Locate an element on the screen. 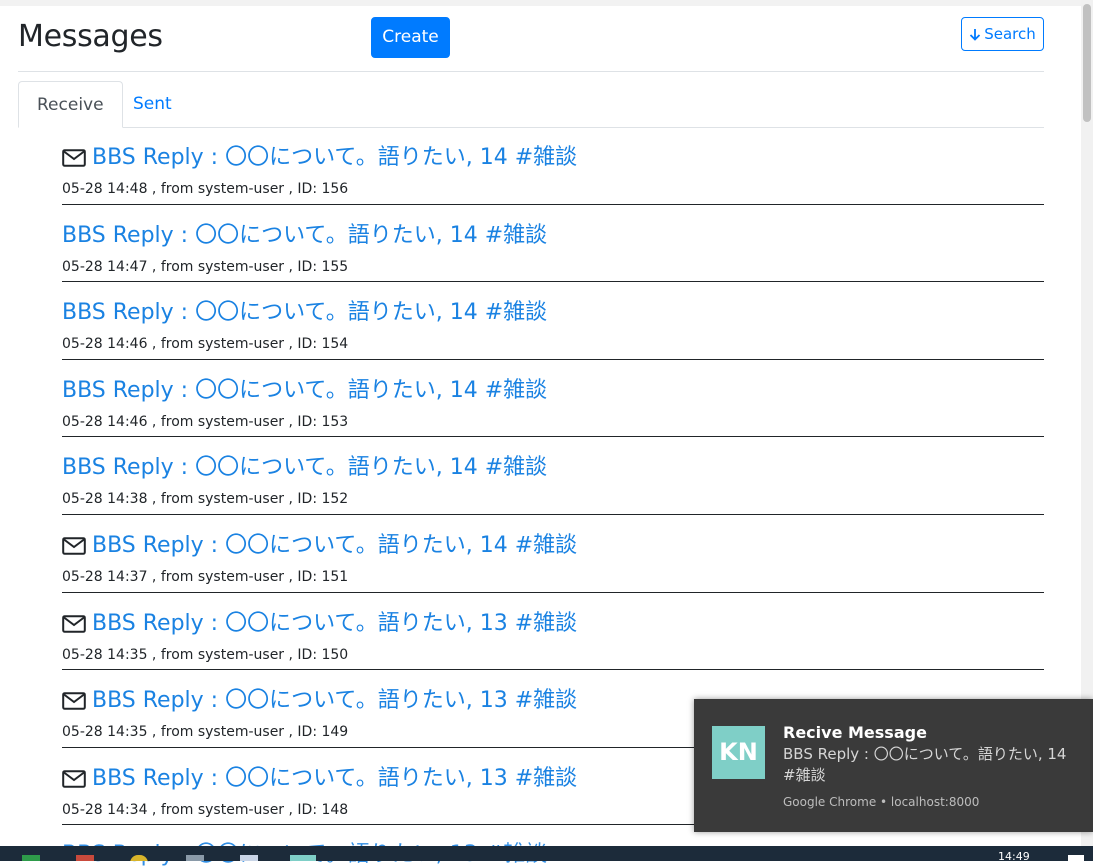 The height and width of the screenshot is (868, 1093). notification-title: Recive Message is located at coordinates (855, 732).